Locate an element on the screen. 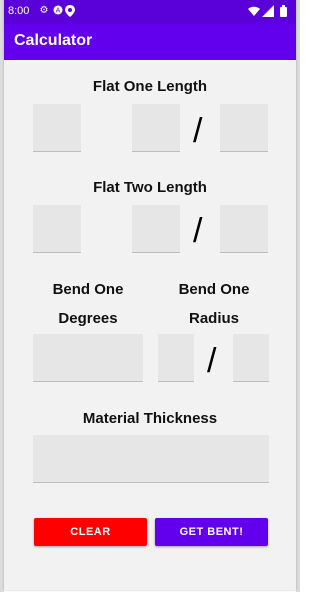 The width and height of the screenshot is (320, 592). bend-one-radius-label-line1: Bend One is located at coordinates (214, 289).